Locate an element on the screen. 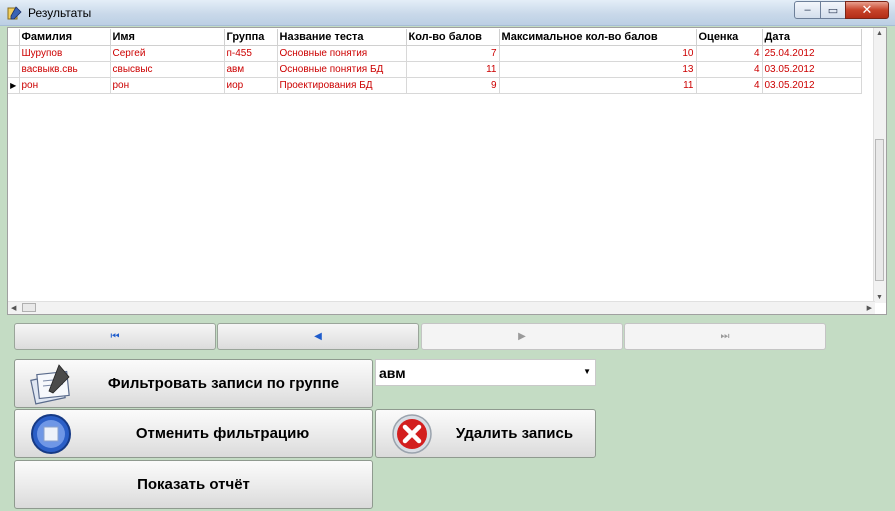 The image size is (895, 511). scroll-right-icon: ▶ is located at coordinates (869, 308).